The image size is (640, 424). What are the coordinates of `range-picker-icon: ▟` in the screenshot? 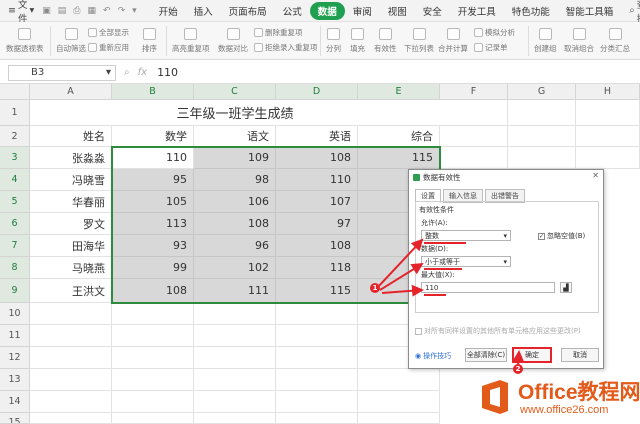 It's located at (566, 287).